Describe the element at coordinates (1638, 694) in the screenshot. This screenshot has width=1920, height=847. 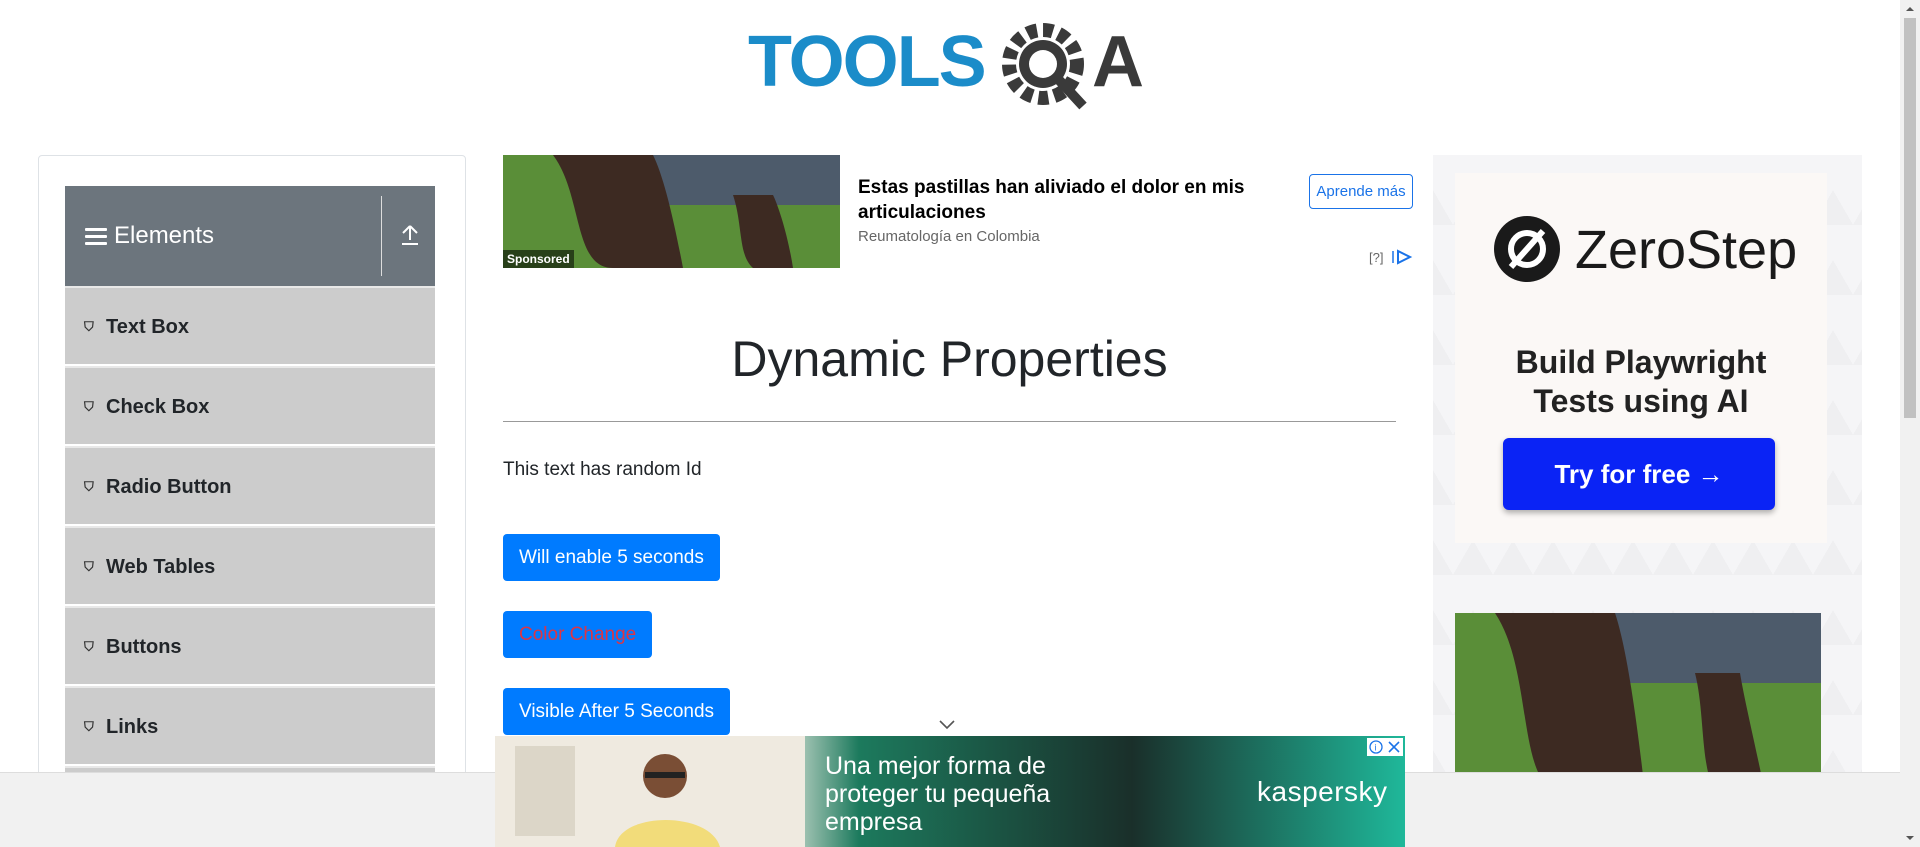
I see `right-ad-knee-photo` at that location.